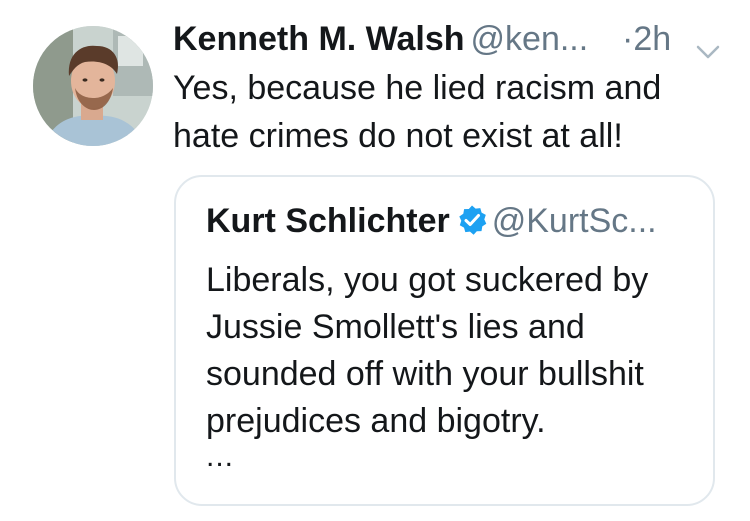 This screenshot has height=521, width=750. What do you see at coordinates (646, 39) in the screenshot?
I see `tweet-timestamp: ·2h` at bounding box center [646, 39].